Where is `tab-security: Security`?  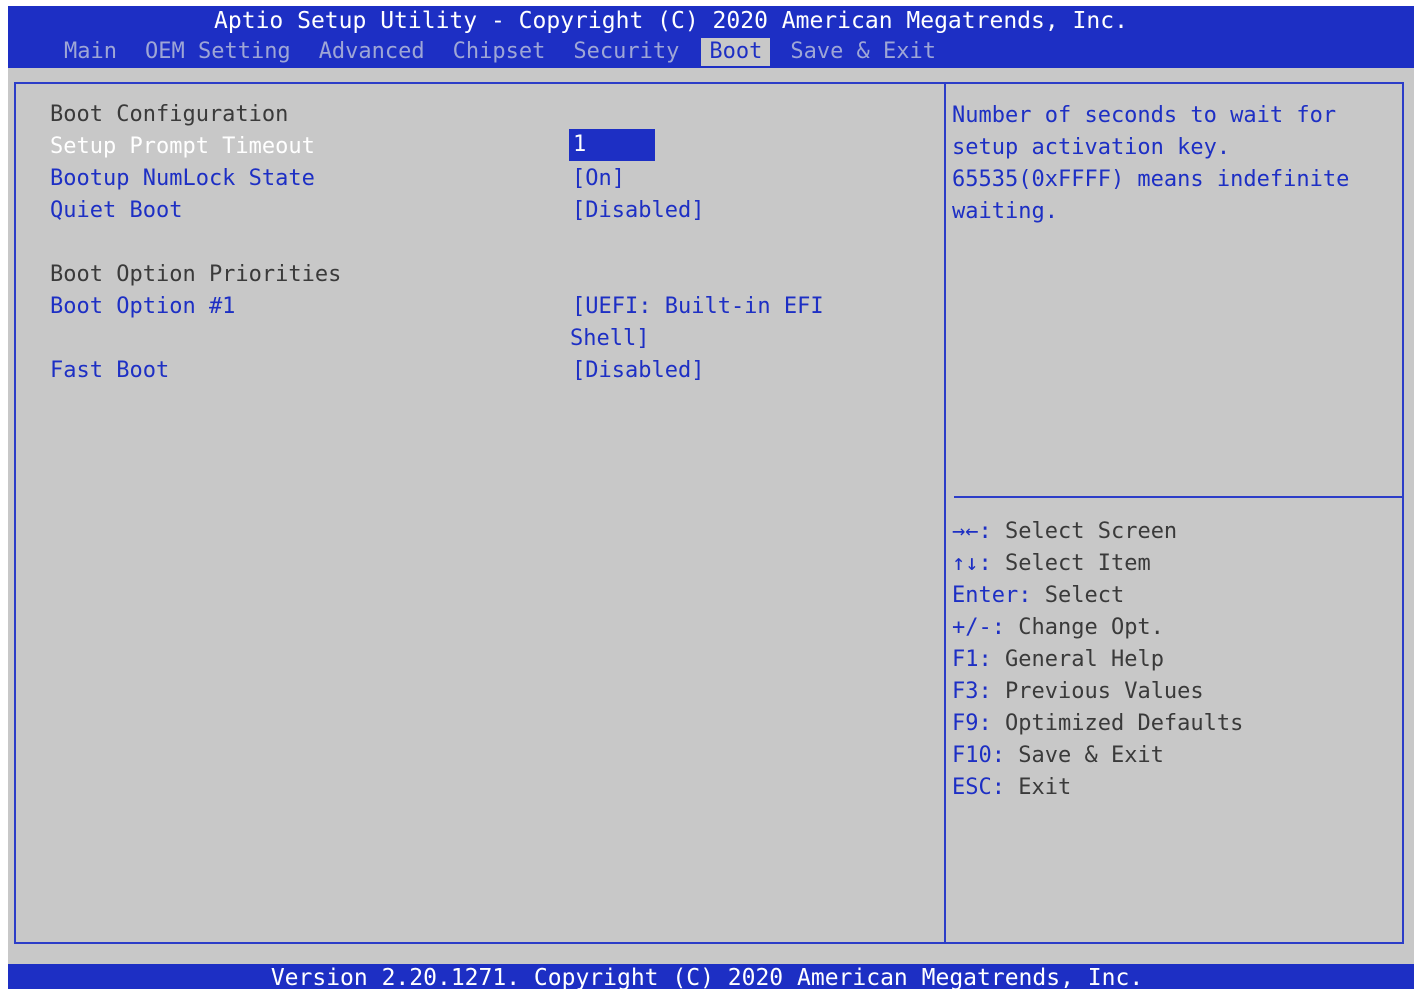
tab-security: Security is located at coordinates (626, 52).